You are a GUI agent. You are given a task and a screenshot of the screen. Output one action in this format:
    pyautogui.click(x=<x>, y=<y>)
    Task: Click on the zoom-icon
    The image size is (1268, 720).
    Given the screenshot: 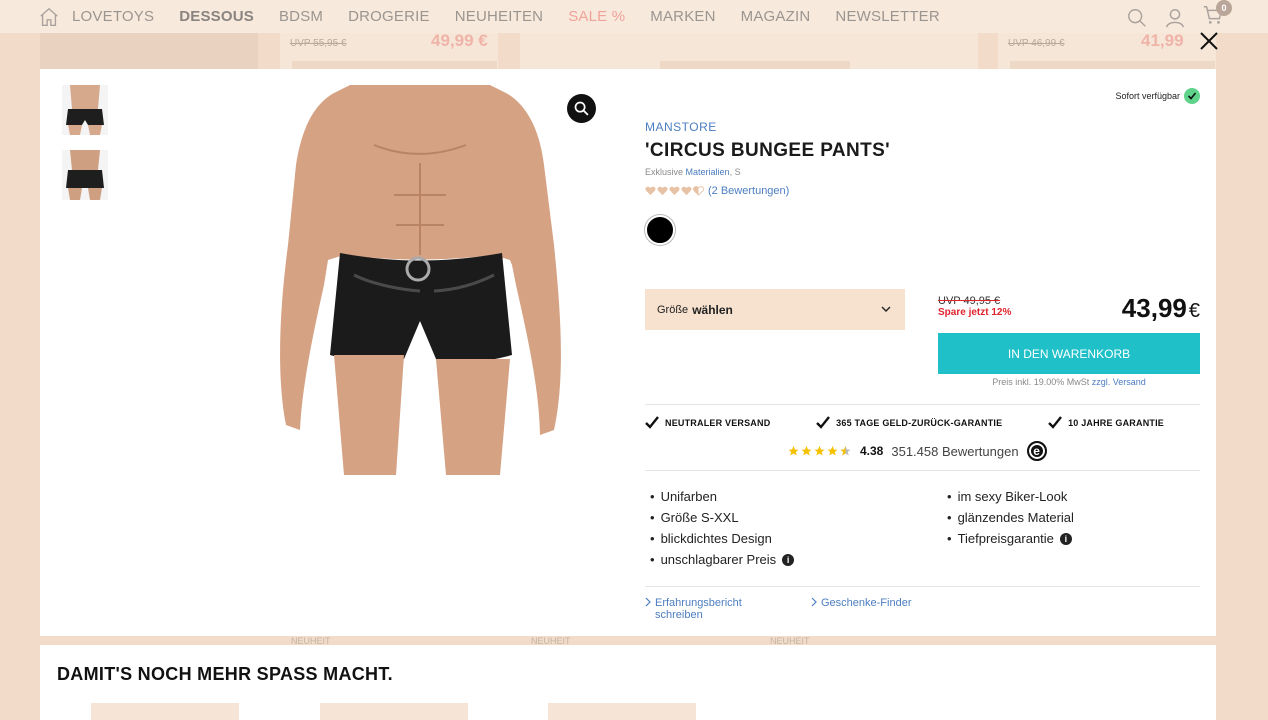 What is the action you would take?
    pyautogui.click(x=581, y=108)
    